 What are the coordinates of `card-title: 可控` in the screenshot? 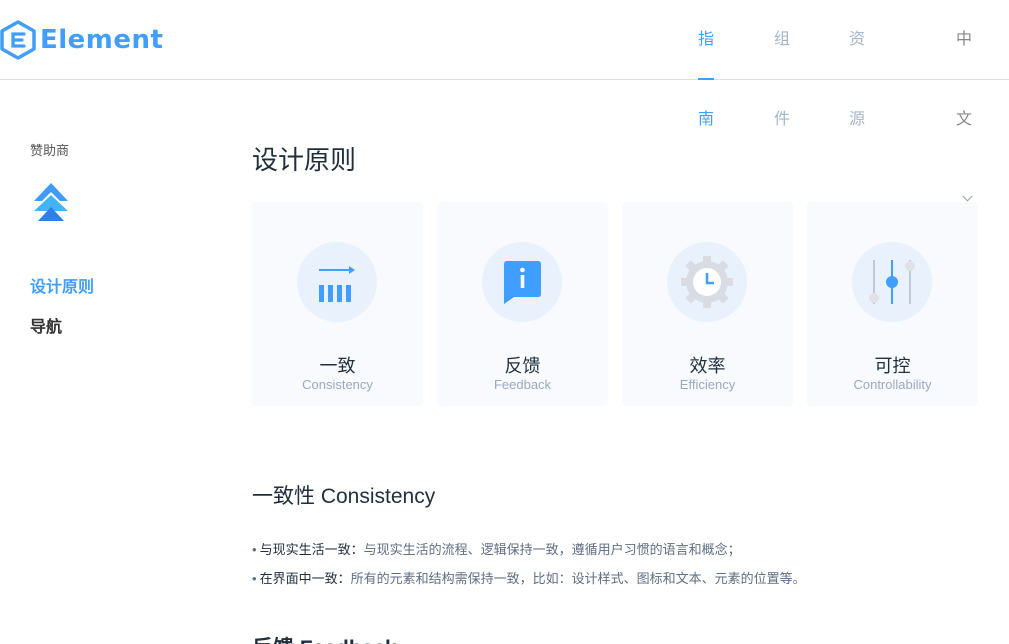 It's located at (892, 366).